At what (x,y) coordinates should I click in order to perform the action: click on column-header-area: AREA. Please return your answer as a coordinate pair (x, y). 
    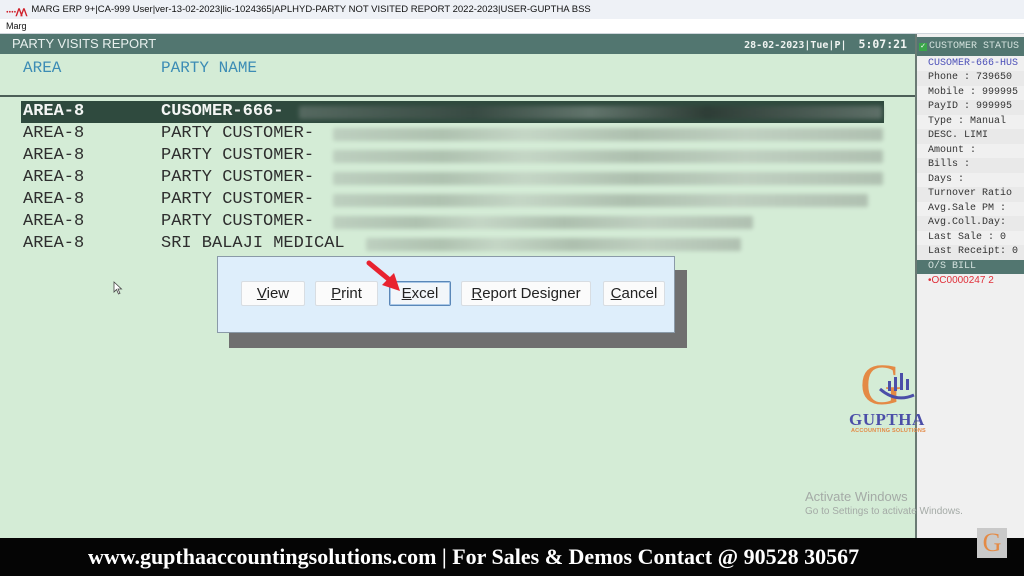
    Looking at the image, I should click on (42, 68).